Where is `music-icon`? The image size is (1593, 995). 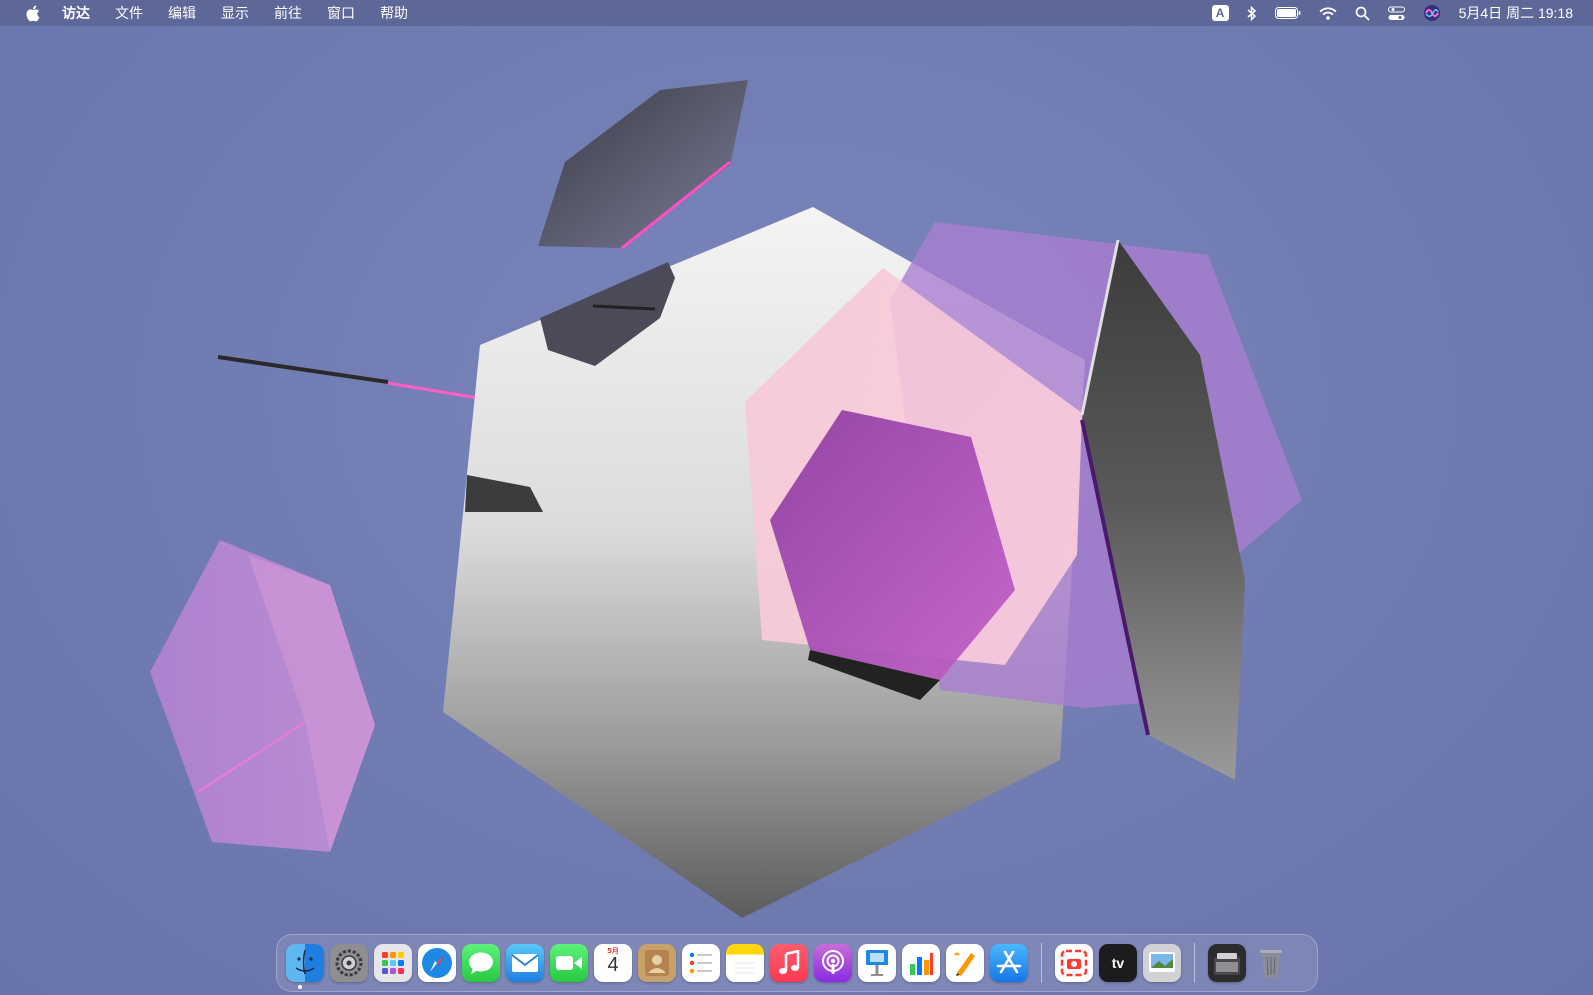 music-icon is located at coordinates (789, 963).